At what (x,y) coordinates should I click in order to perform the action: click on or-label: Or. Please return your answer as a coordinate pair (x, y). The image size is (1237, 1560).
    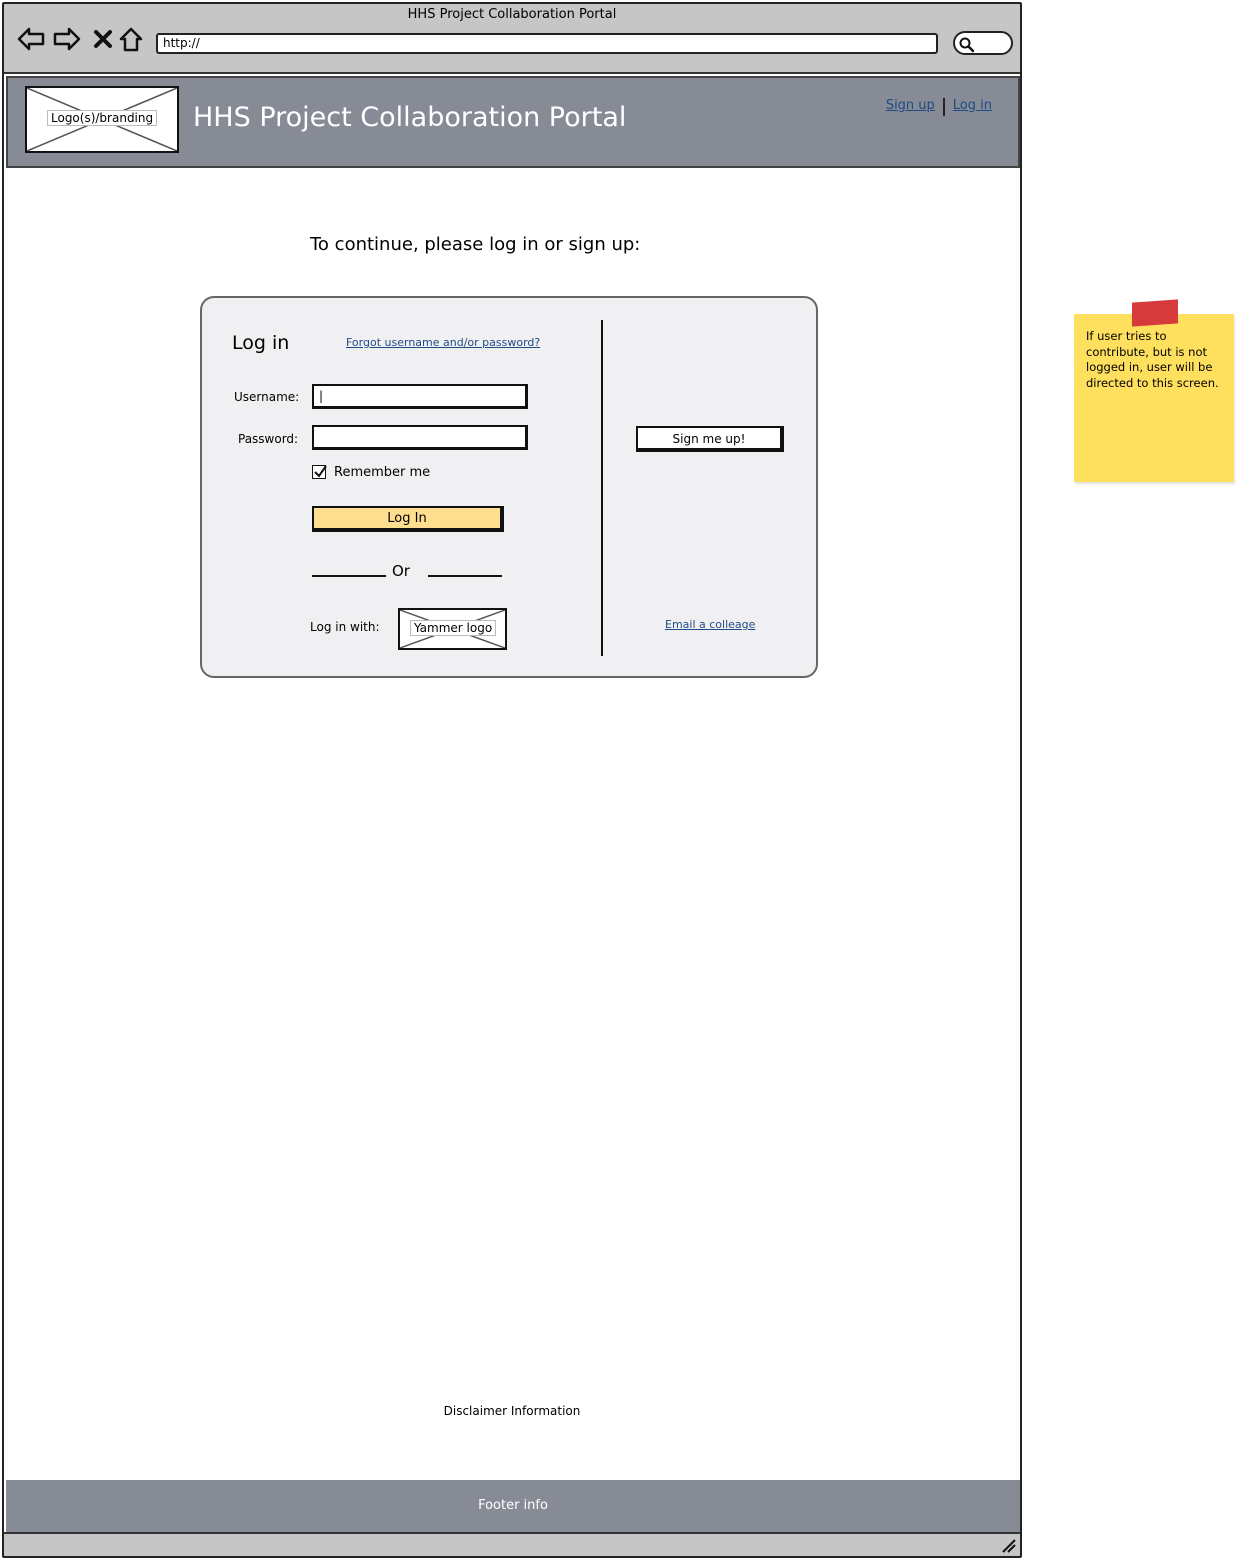
    Looking at the image, I should click on (401, 571).